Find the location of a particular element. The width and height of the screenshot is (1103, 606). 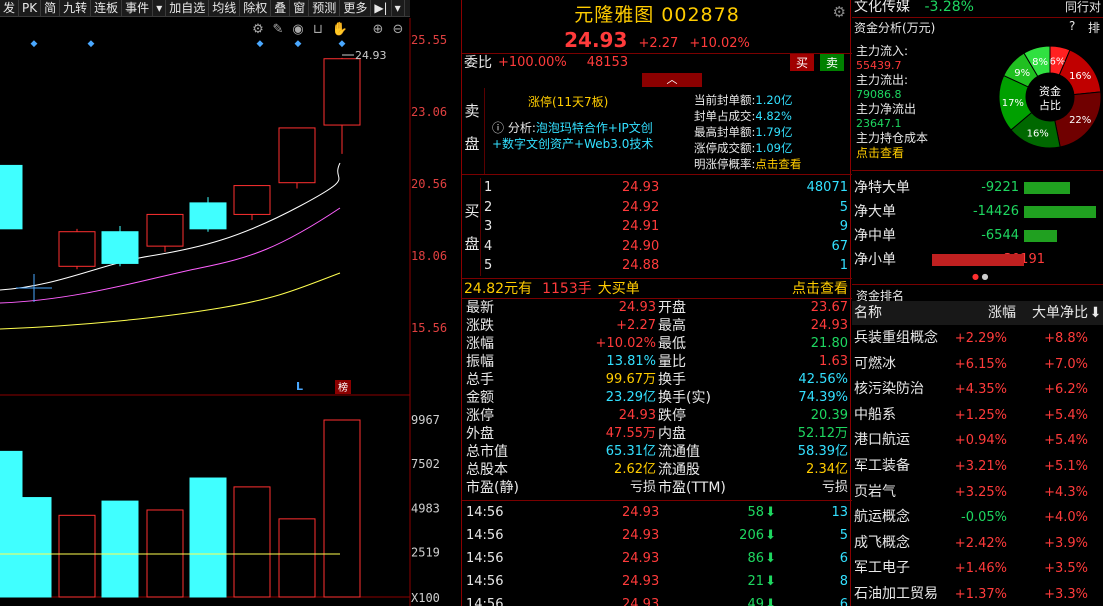

seal-stat-value: 1.09亿 is located at coordinates (774, 148).